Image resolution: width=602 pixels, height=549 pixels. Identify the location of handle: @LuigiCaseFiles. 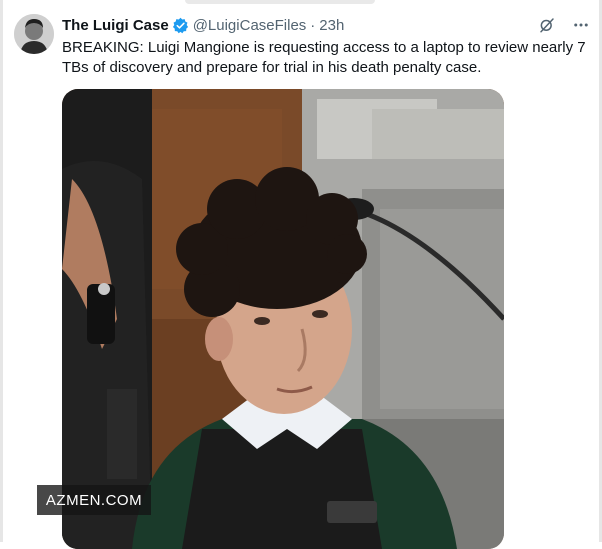
(250, 25).